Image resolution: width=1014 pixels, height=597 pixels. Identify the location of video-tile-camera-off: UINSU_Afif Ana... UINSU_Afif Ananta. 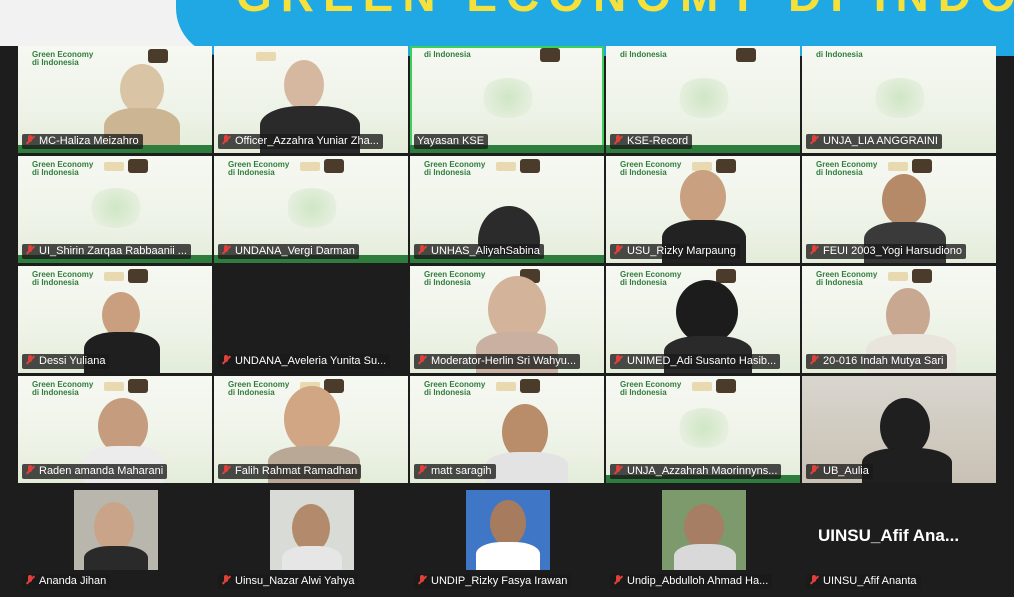
(899, 539).